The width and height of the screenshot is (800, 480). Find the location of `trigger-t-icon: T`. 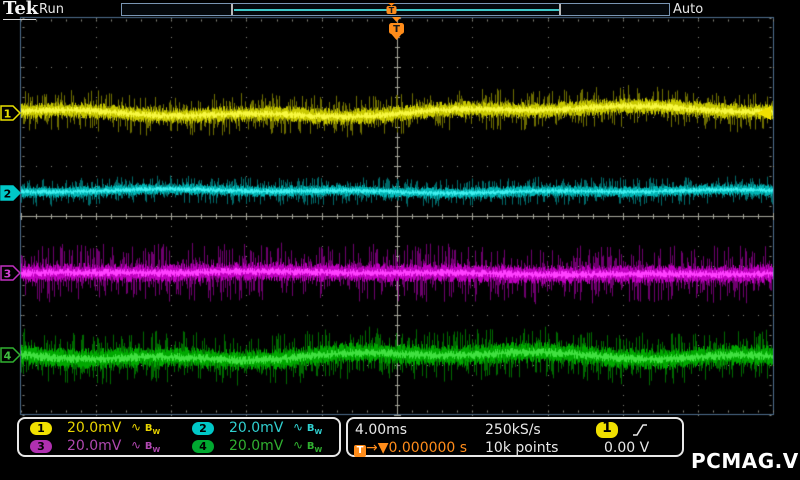

trigger-t-icon: T is located at coordinates (360, 451).